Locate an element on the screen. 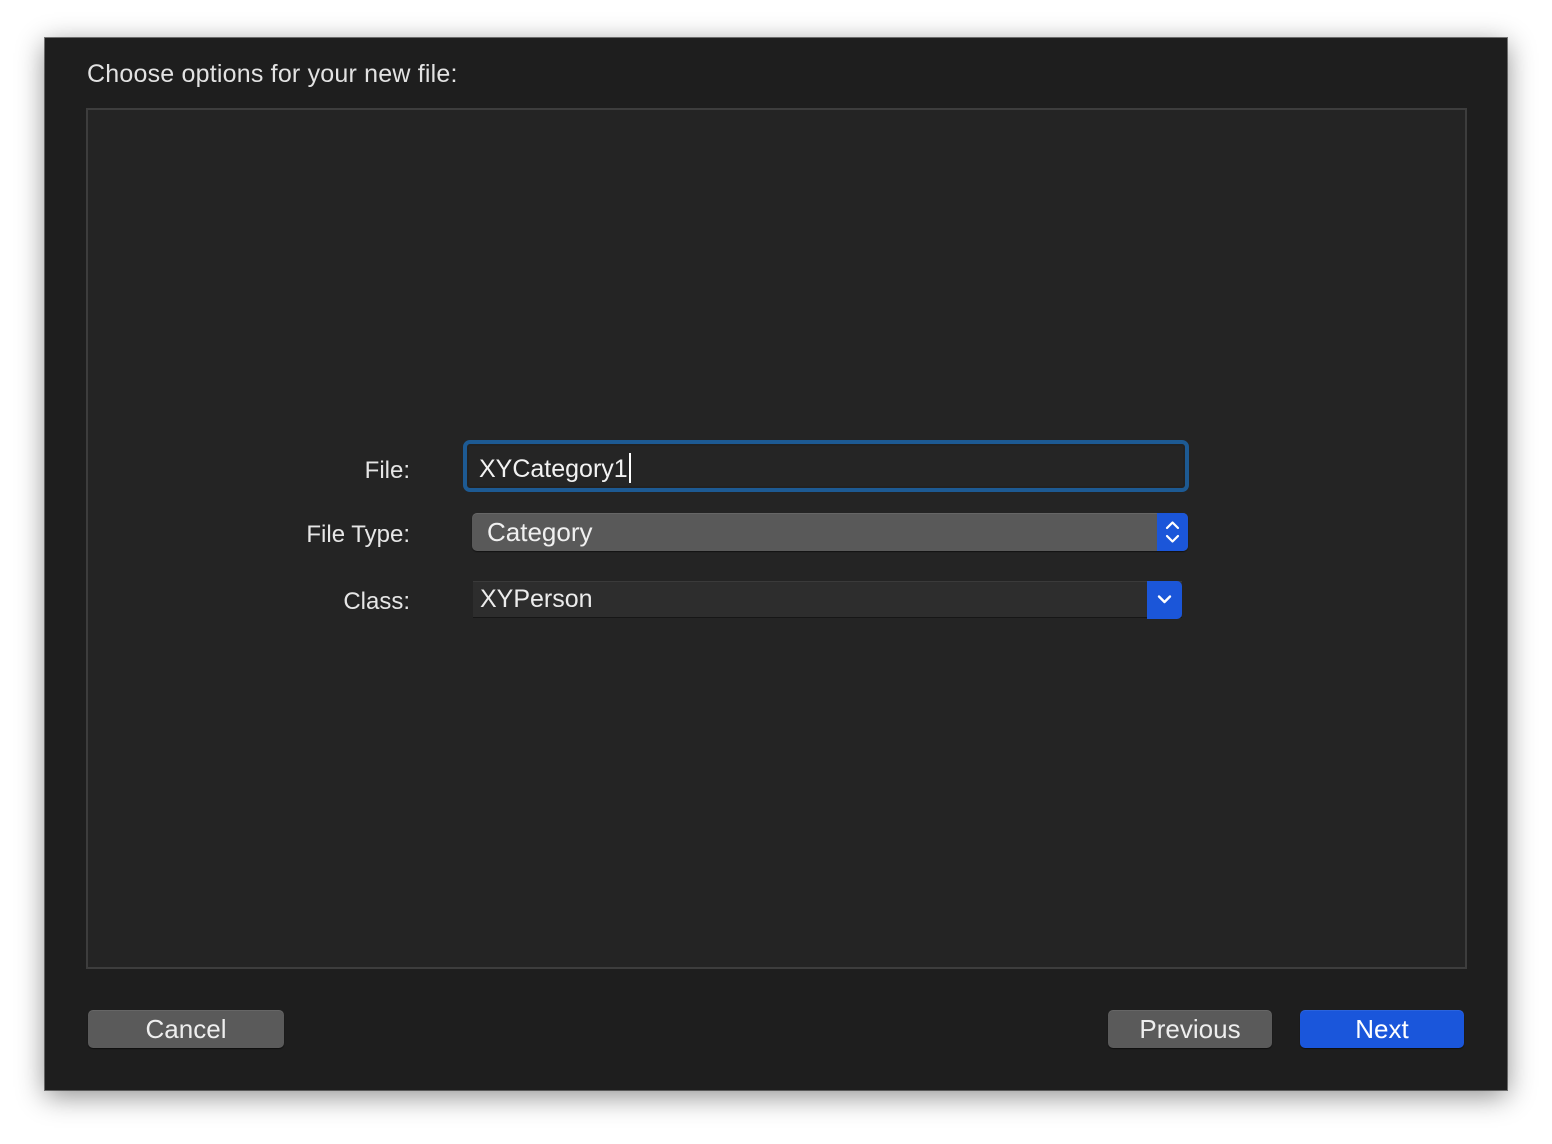 This screenshot has height=1144, width=1552. next-button: Next is located at coordinates (1382, 1029).